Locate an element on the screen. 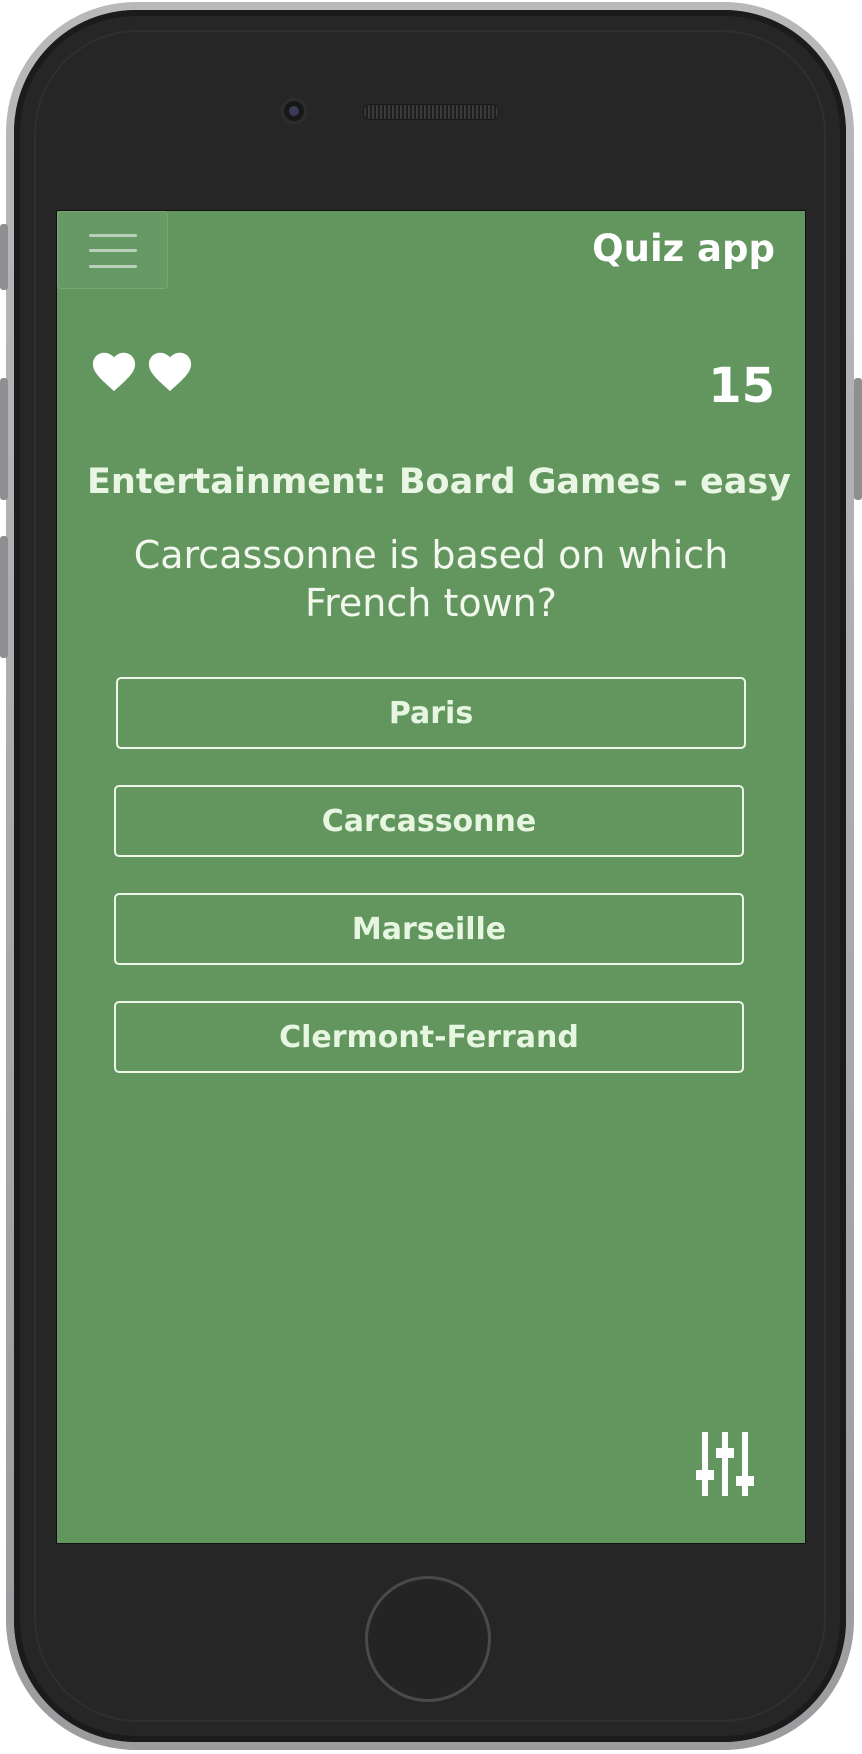 The width and height of the screenshot is (862, 1754). sliders-settings-icon is located at coordinates (725, 1464).